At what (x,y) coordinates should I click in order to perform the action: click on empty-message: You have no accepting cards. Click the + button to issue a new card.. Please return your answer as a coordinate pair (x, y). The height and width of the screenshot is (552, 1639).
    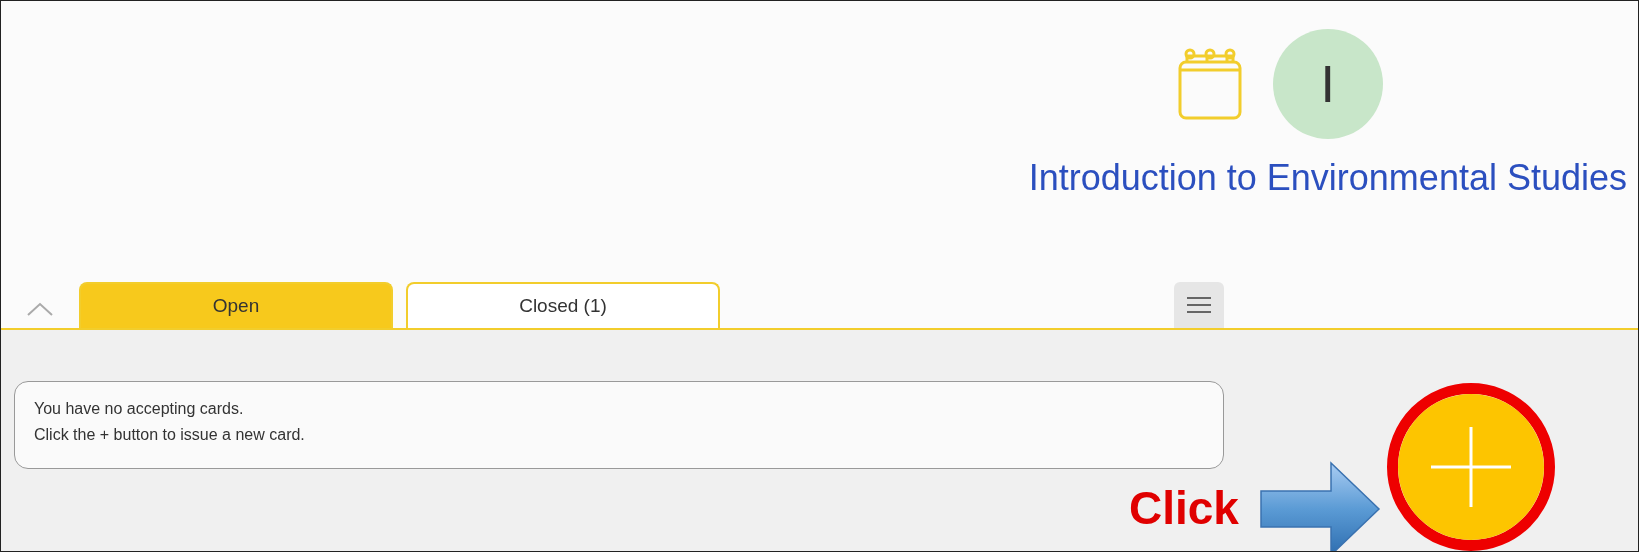
    Looking at the image, I should click on (619, 425).